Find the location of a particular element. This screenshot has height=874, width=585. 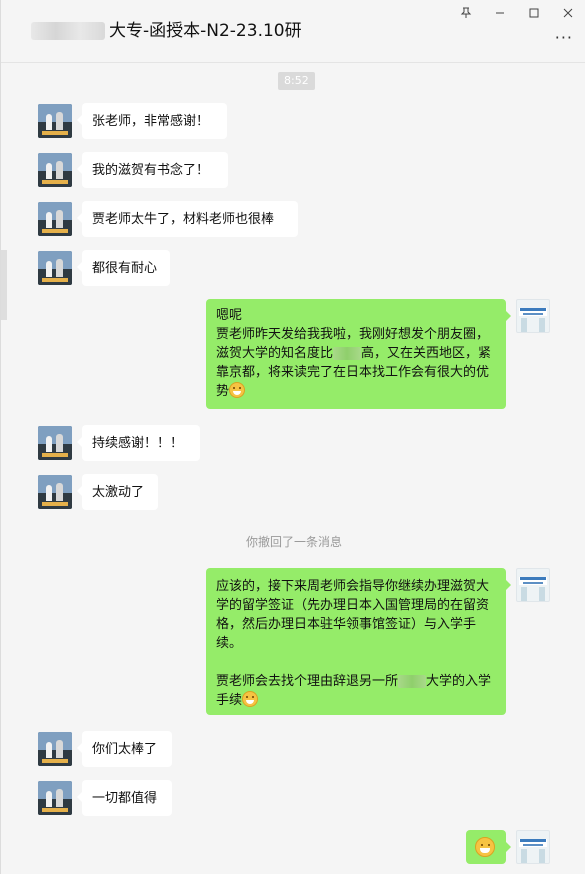

incoming-message: 我的滋贺有书念了！ is located at coordinates (152, 170).